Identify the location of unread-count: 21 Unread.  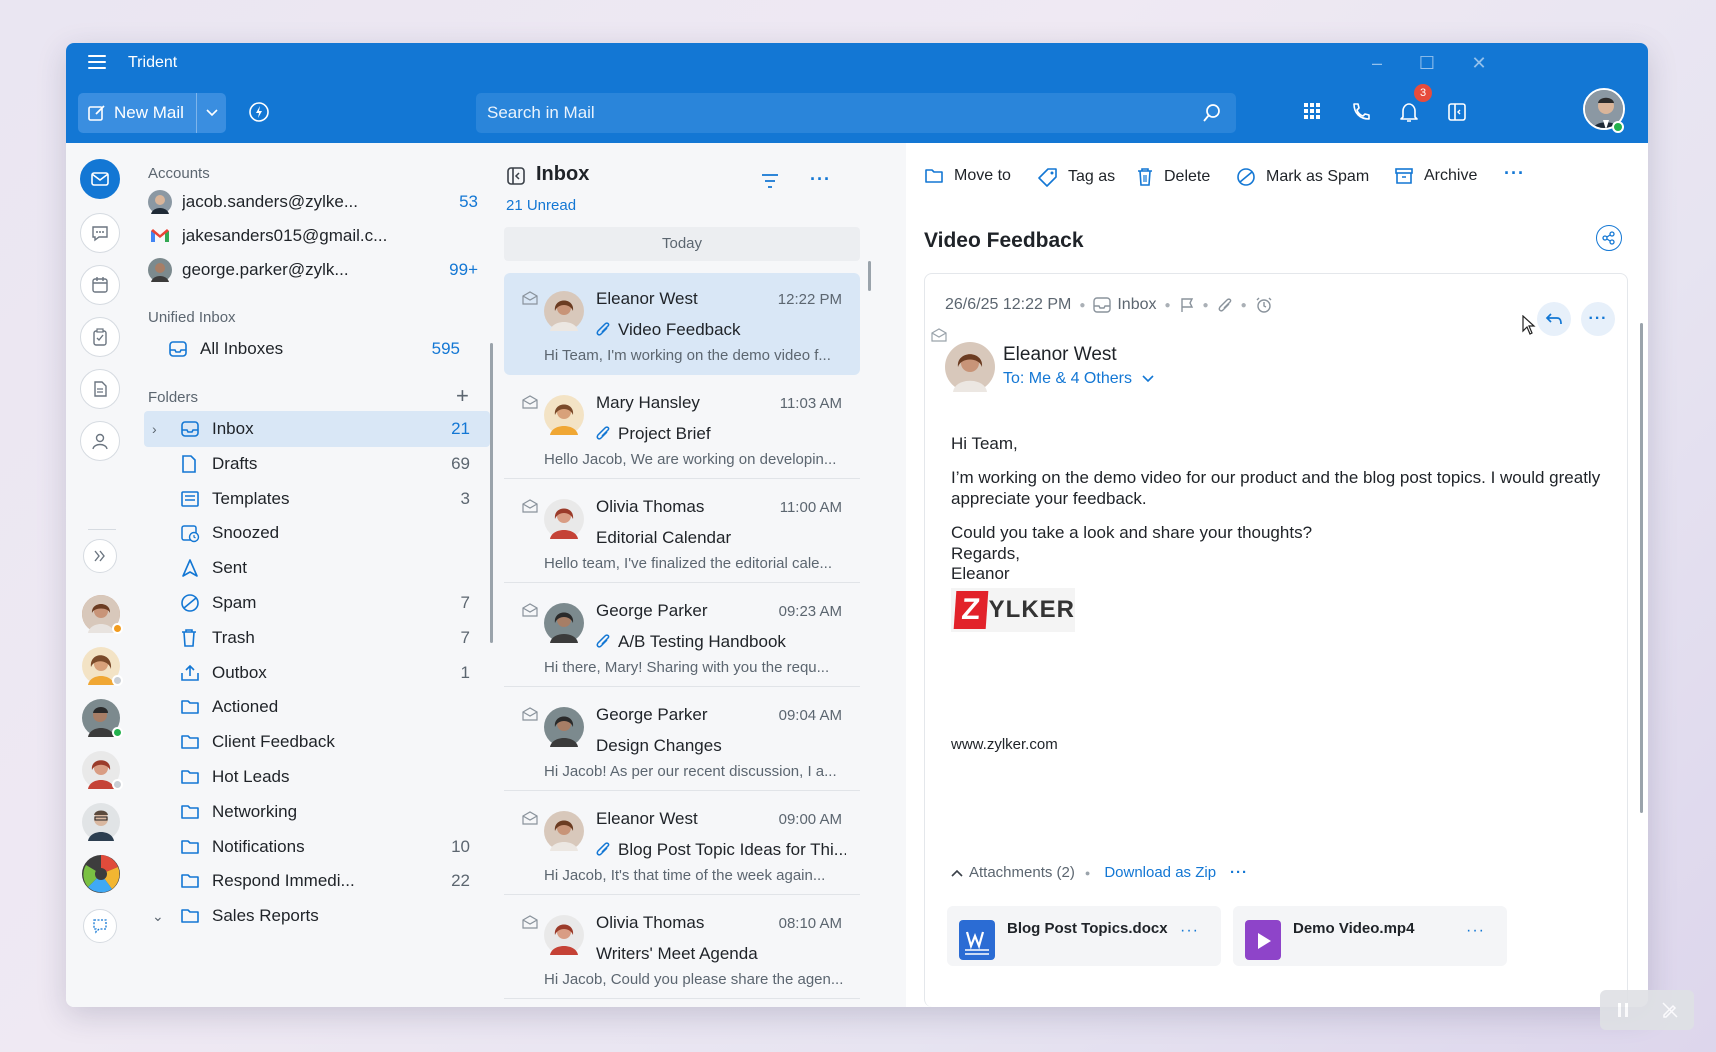
(541, 205).